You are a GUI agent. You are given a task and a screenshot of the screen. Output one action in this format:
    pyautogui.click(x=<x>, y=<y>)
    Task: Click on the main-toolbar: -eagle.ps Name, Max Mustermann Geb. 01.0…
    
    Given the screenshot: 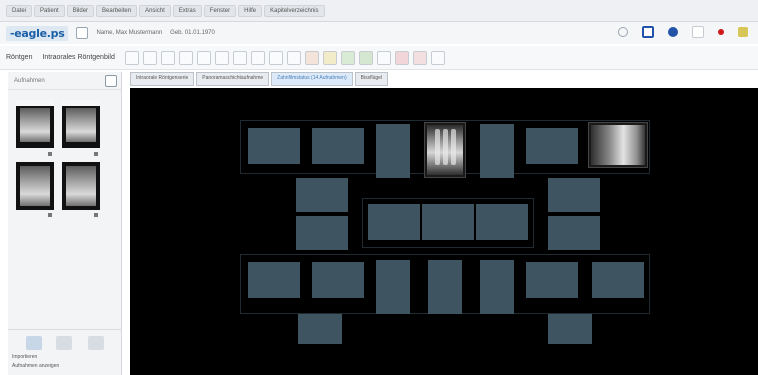 What is the action you would take?
    pyautogui.click(x=379, y=33)
    